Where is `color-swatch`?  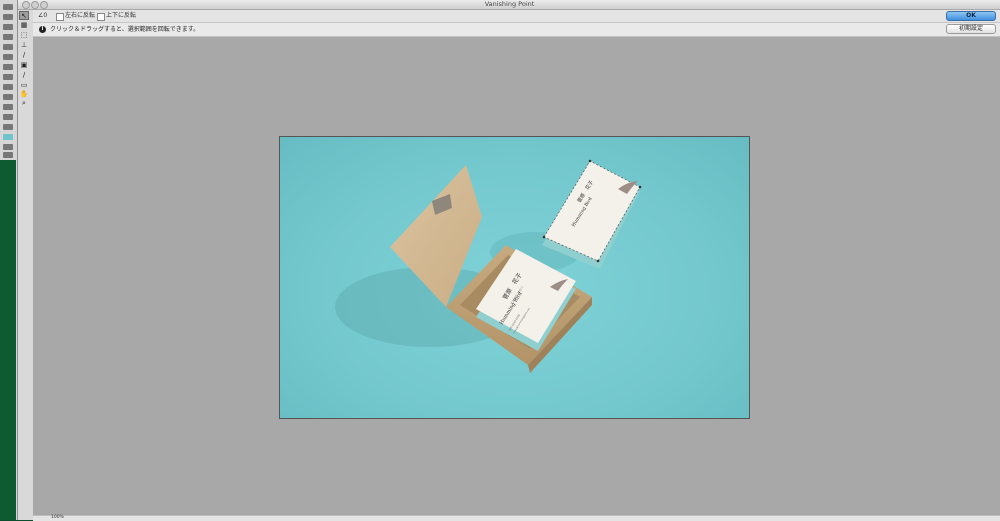 color-swatch is located at coordinates (8, 137).